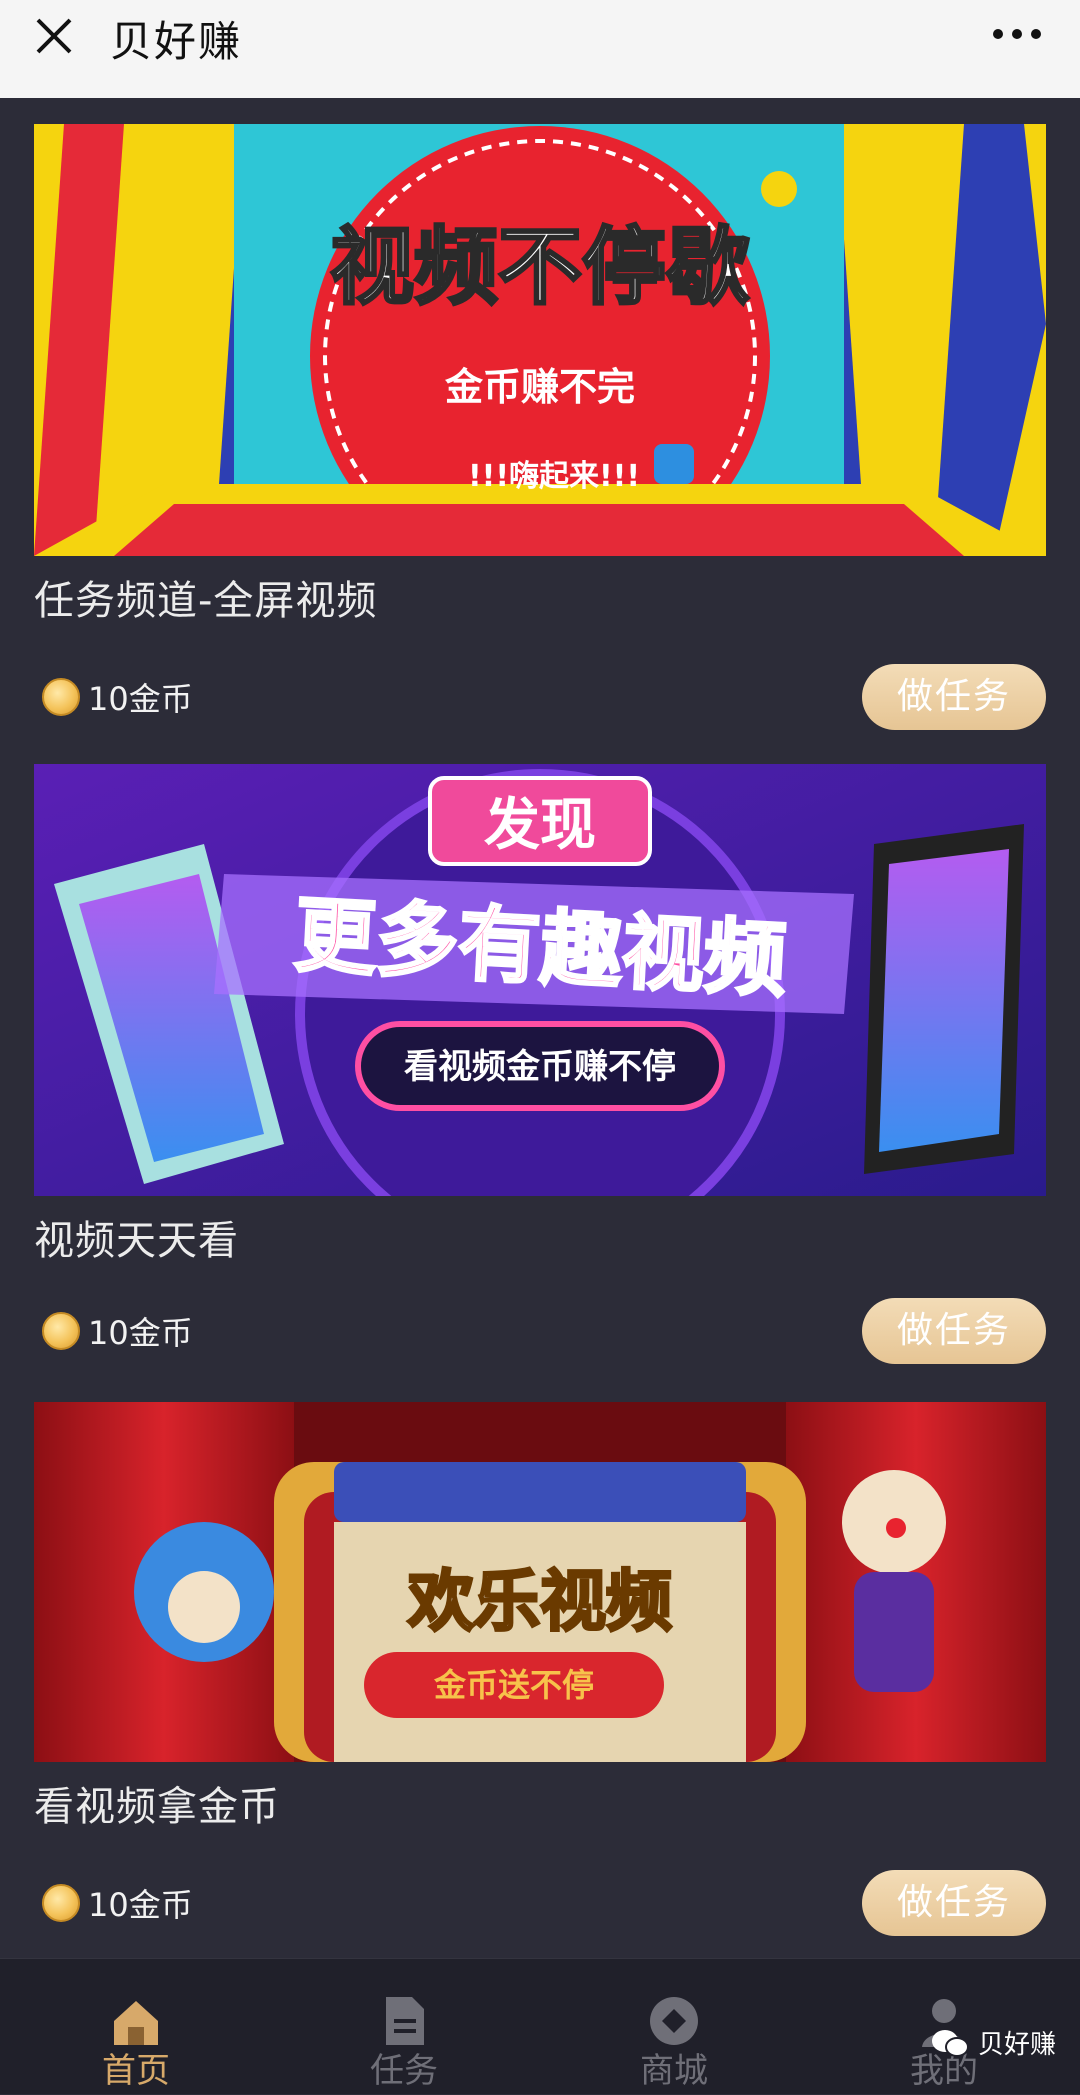 This screenshot has width=1080, height=2095. I want to click on more-horizontal-icon, so click(1017, 34).